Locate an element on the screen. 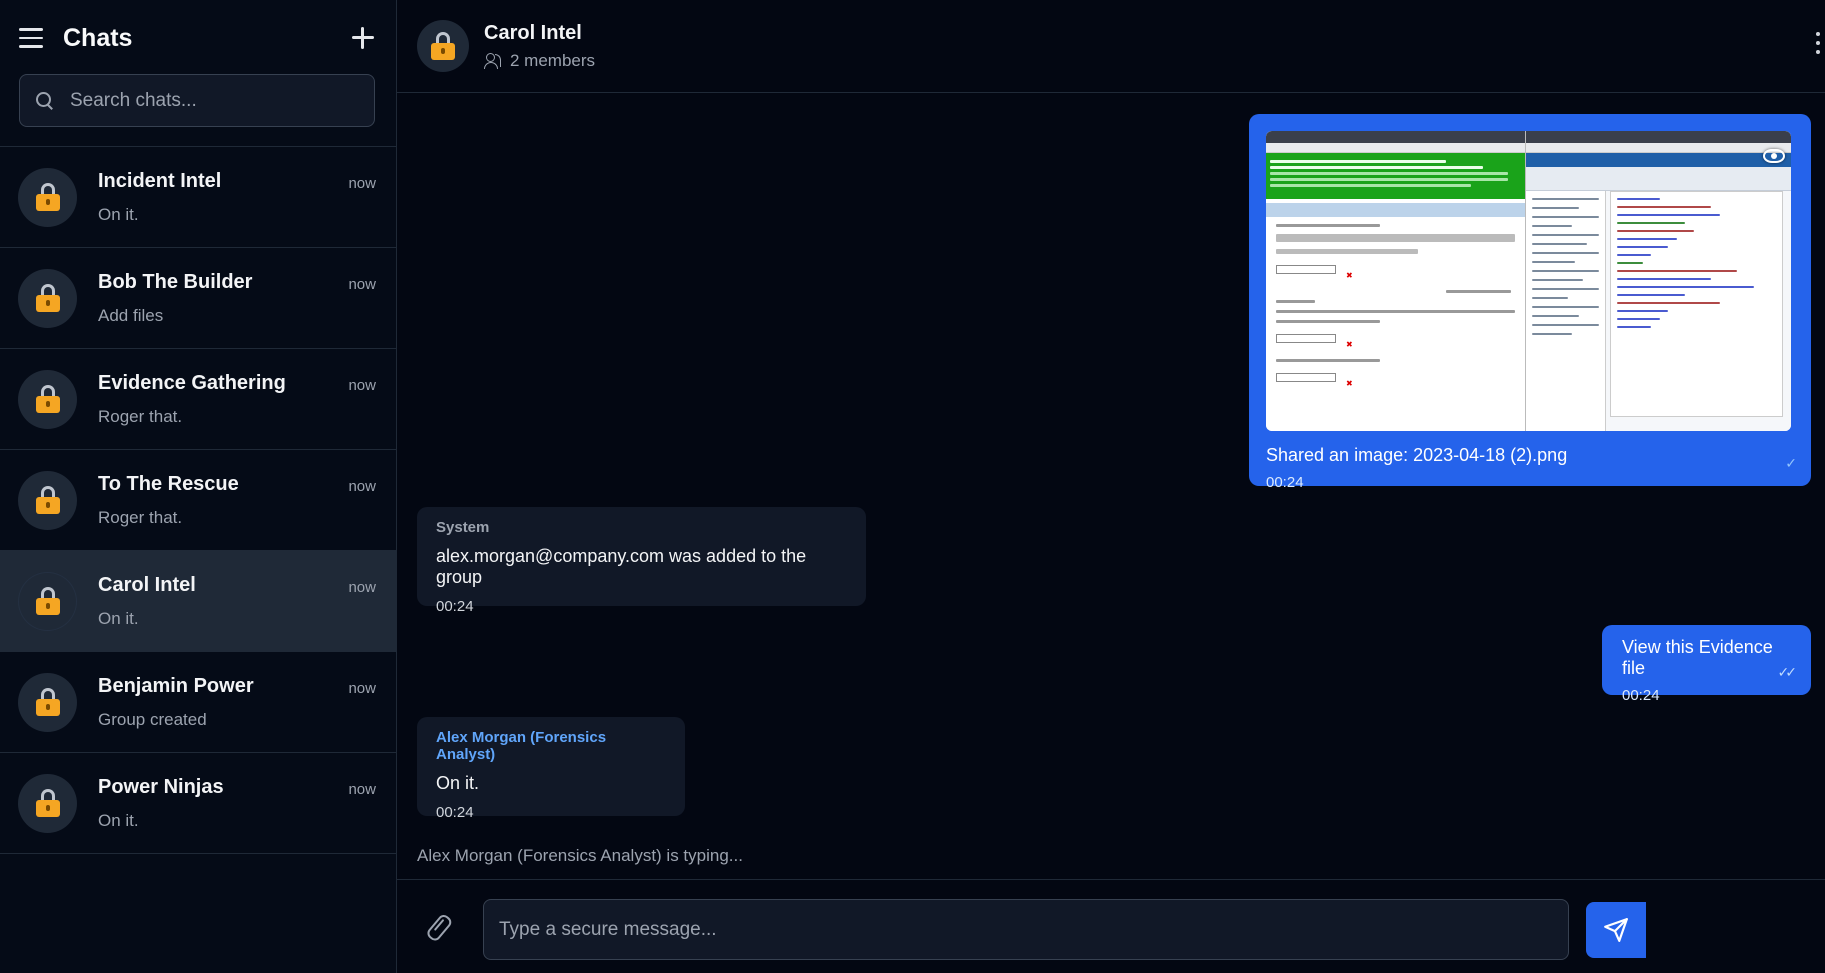  members-count: 2 members is located at coordinates (539, 61).